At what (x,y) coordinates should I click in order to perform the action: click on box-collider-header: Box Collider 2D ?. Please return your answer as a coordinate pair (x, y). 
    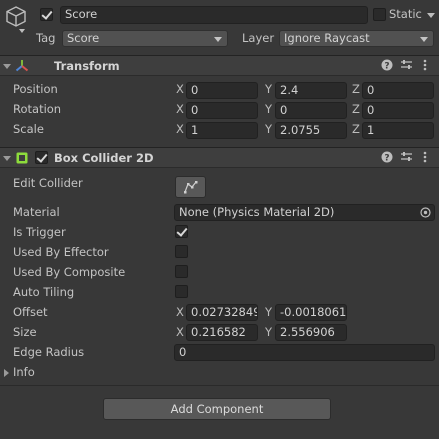
    Looking at the image, I should click on (219, 157).